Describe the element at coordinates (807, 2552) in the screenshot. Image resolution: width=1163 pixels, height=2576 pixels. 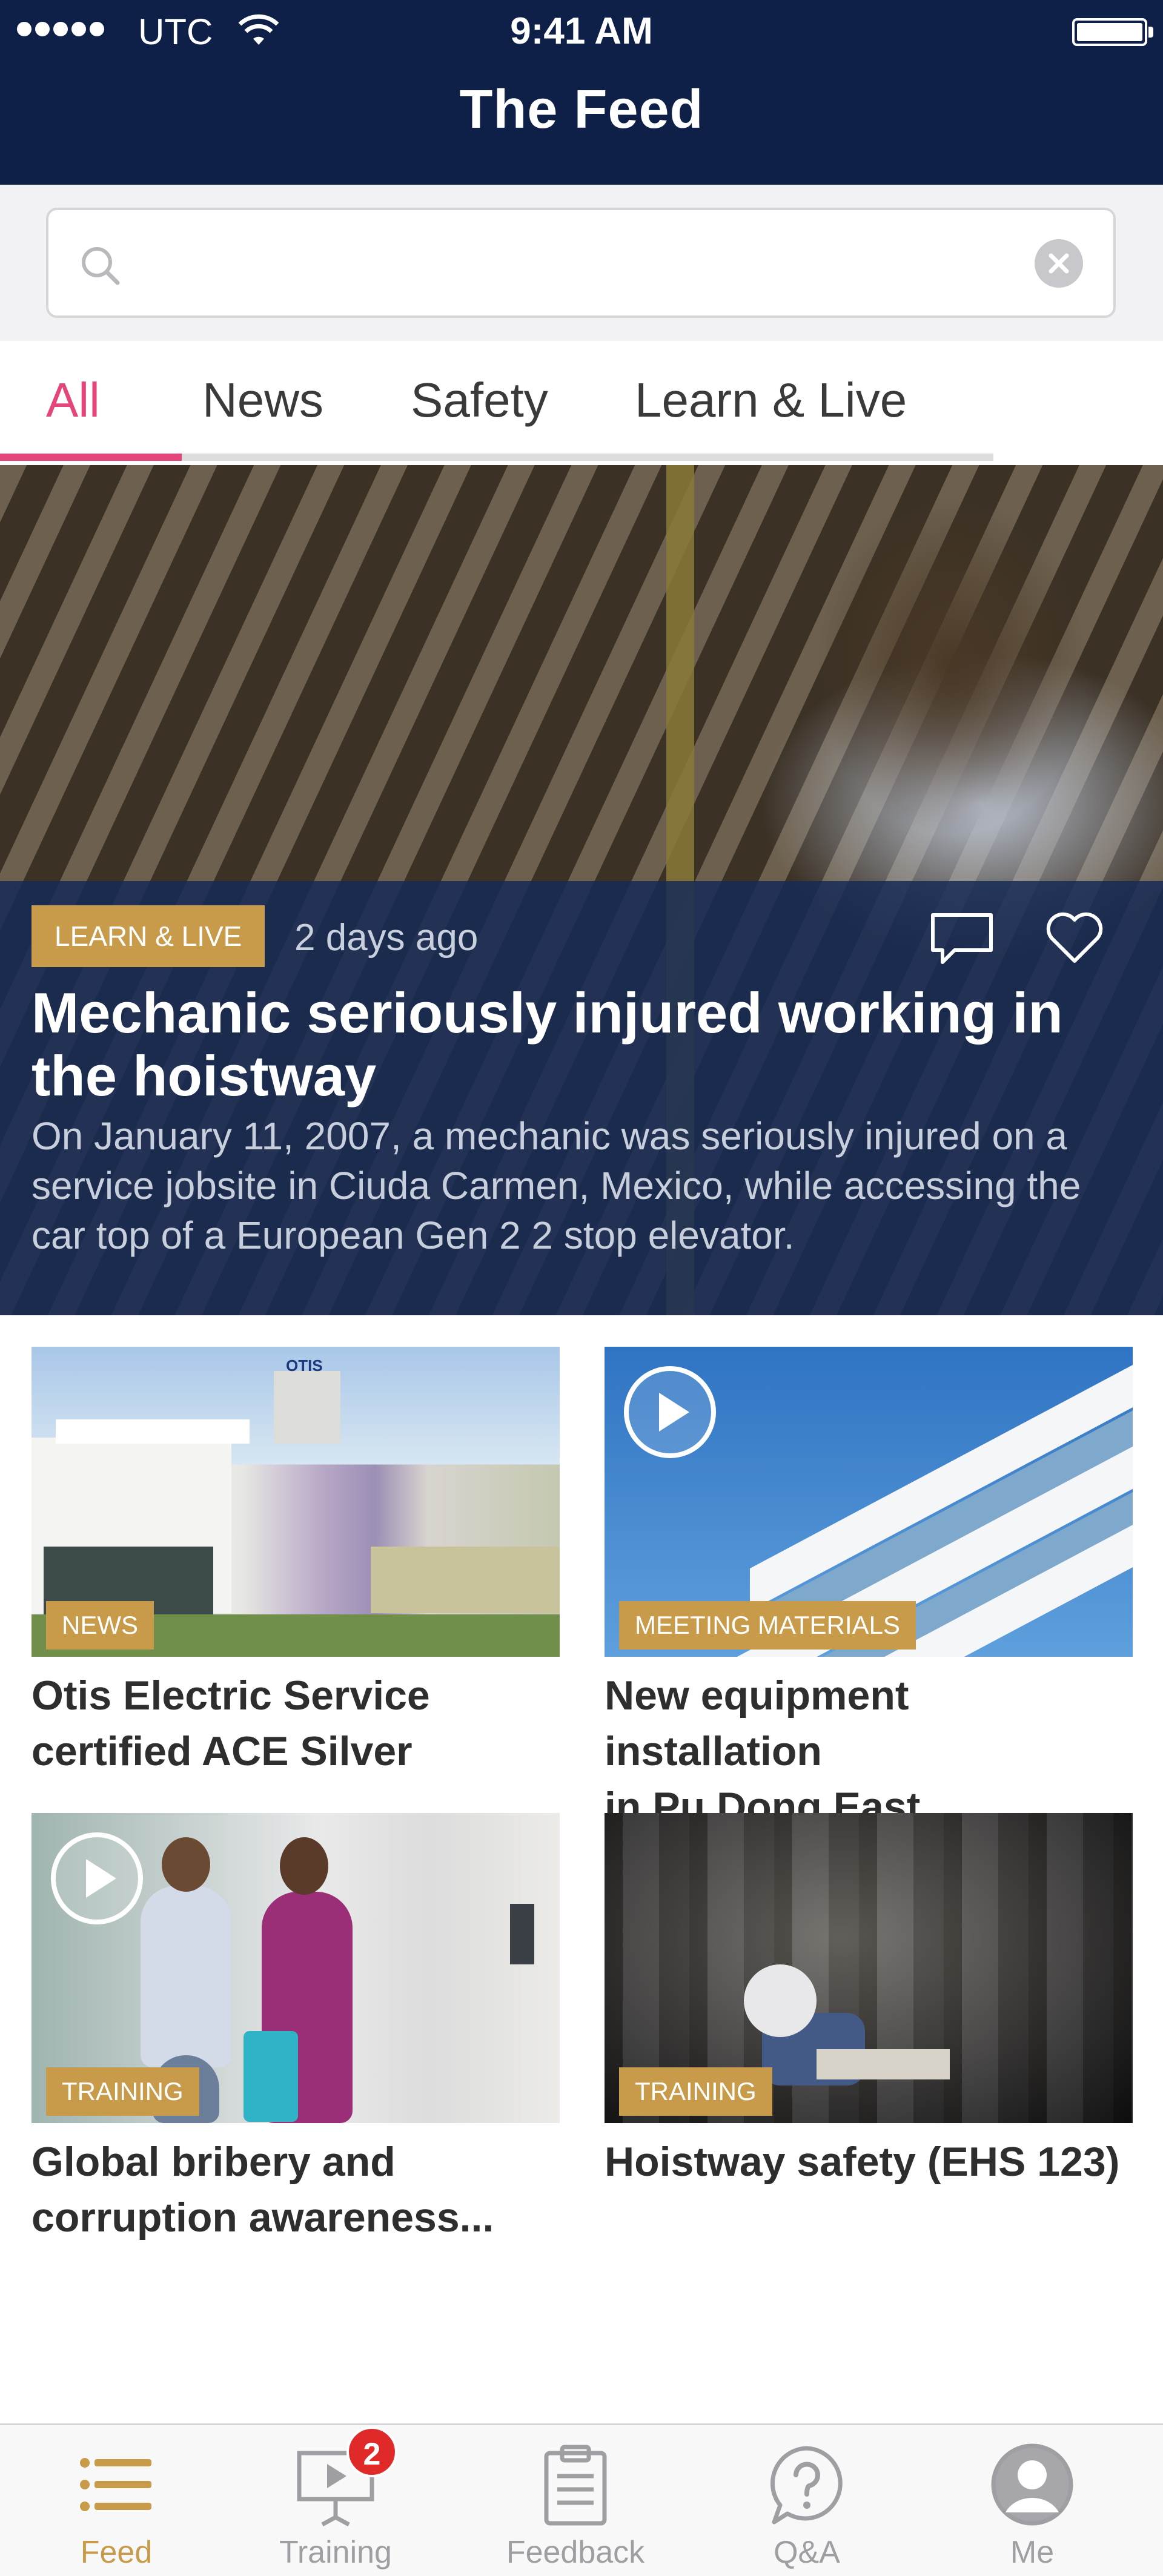
I see `tabbar-label: Q&A` at that location.